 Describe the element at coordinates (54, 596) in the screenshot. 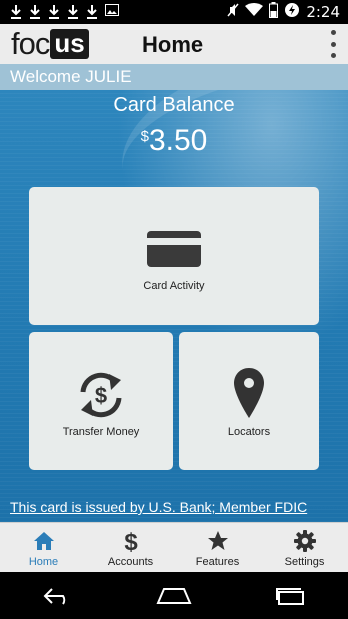

I see `back-icon` at that location.